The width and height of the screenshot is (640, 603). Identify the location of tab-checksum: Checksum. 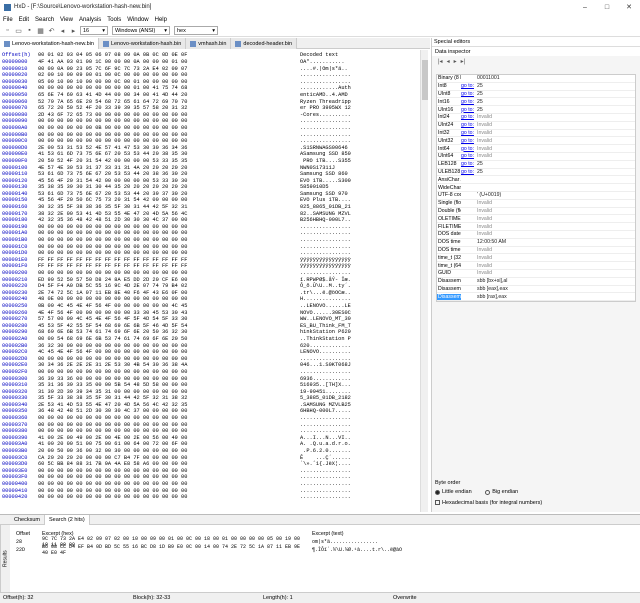
(27, 520).